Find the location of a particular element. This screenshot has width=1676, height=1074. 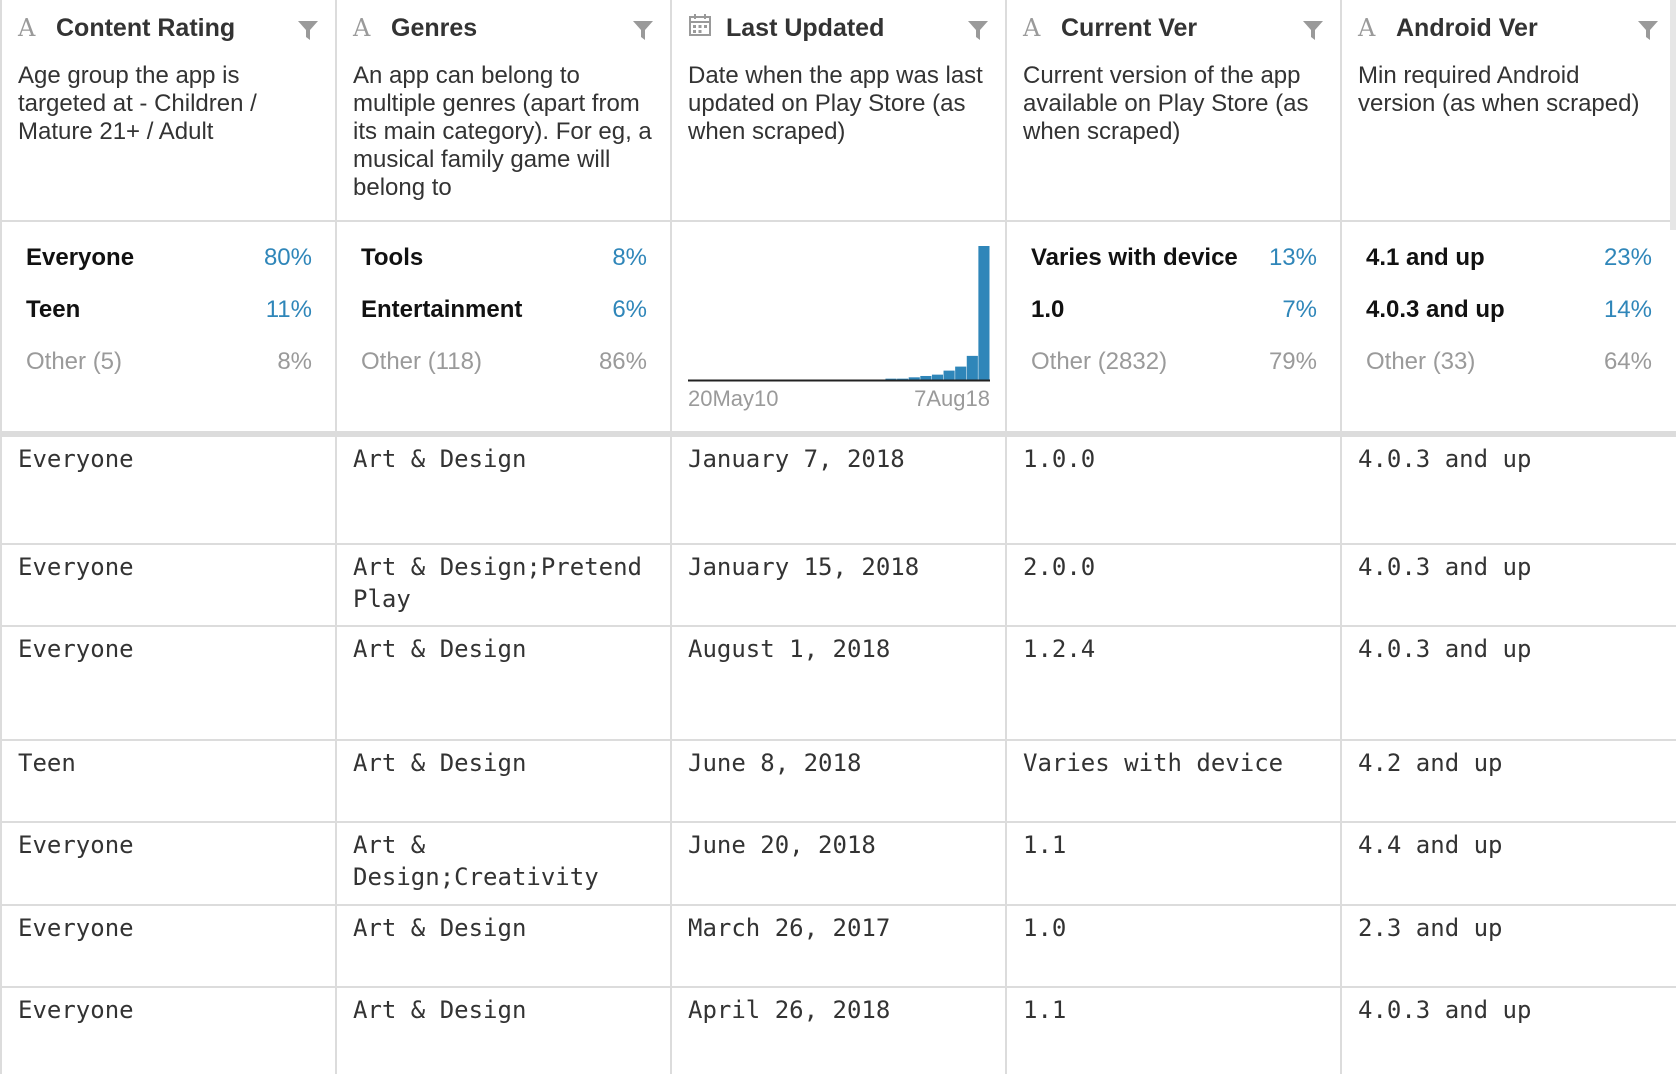

table-cell-current-ver: 1.2.4 is located at coordinates (1173, 649).